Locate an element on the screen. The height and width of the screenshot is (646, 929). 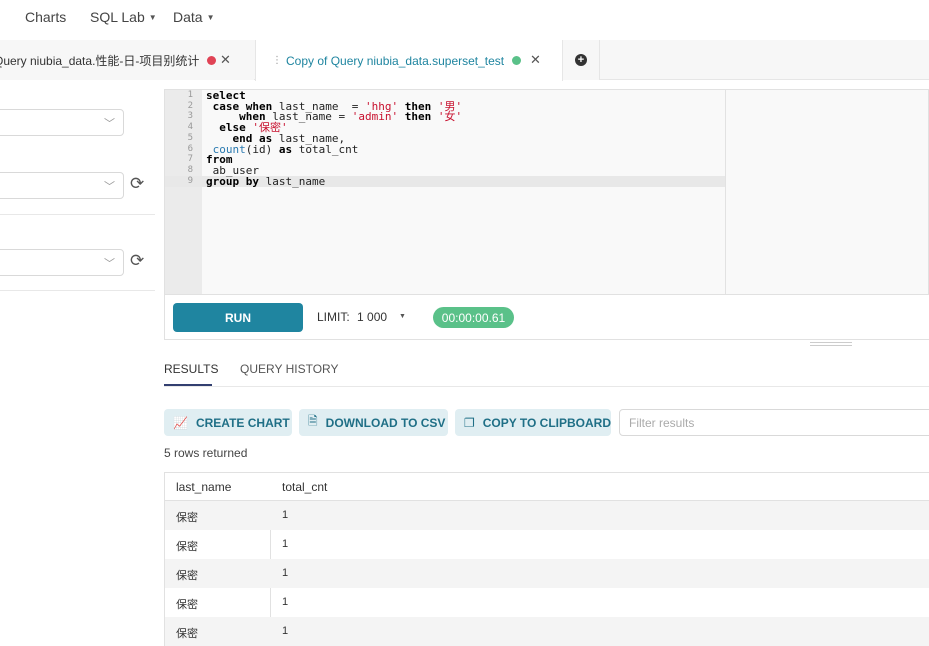
line-number: 7 is located at coordinates (190, 159).